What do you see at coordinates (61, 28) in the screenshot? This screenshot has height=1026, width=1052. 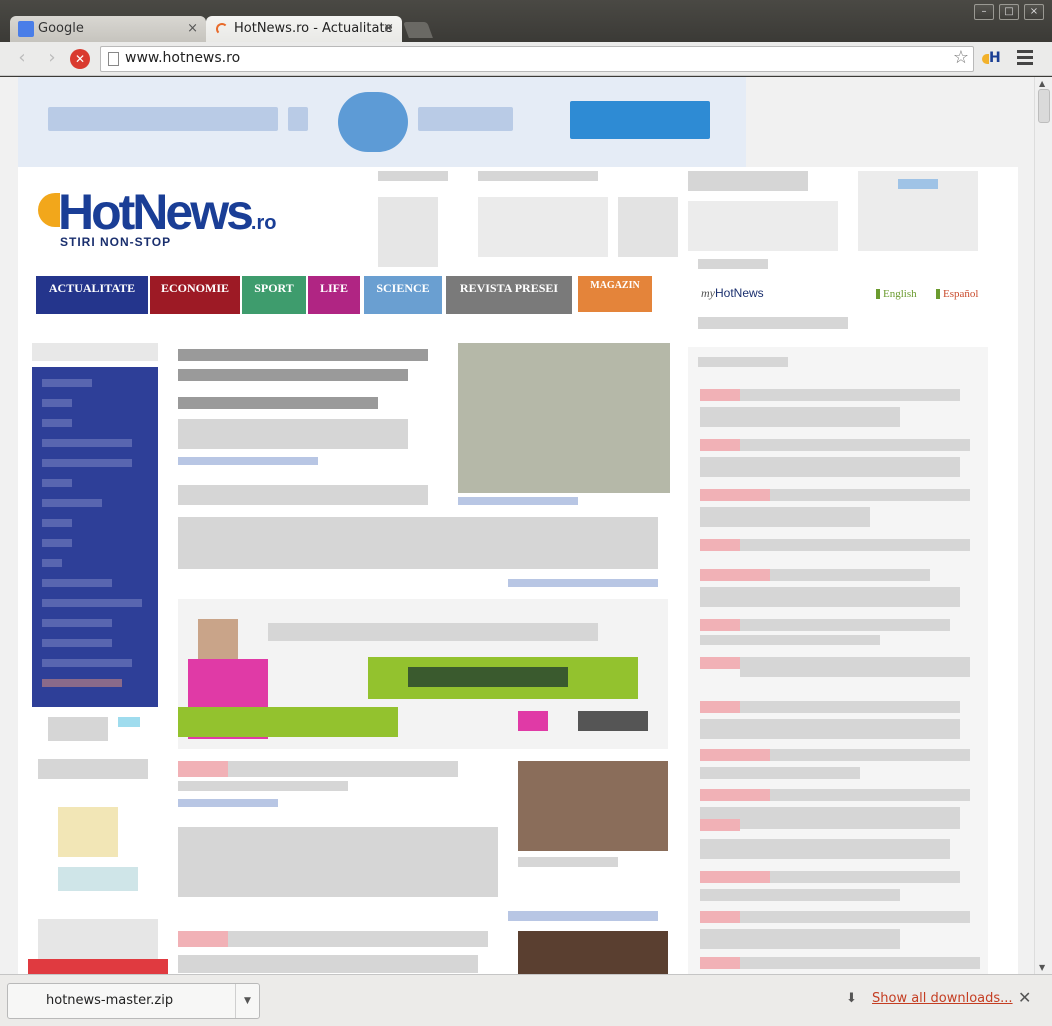 I see `tab-title: Google` at bounding box center [61, 28].